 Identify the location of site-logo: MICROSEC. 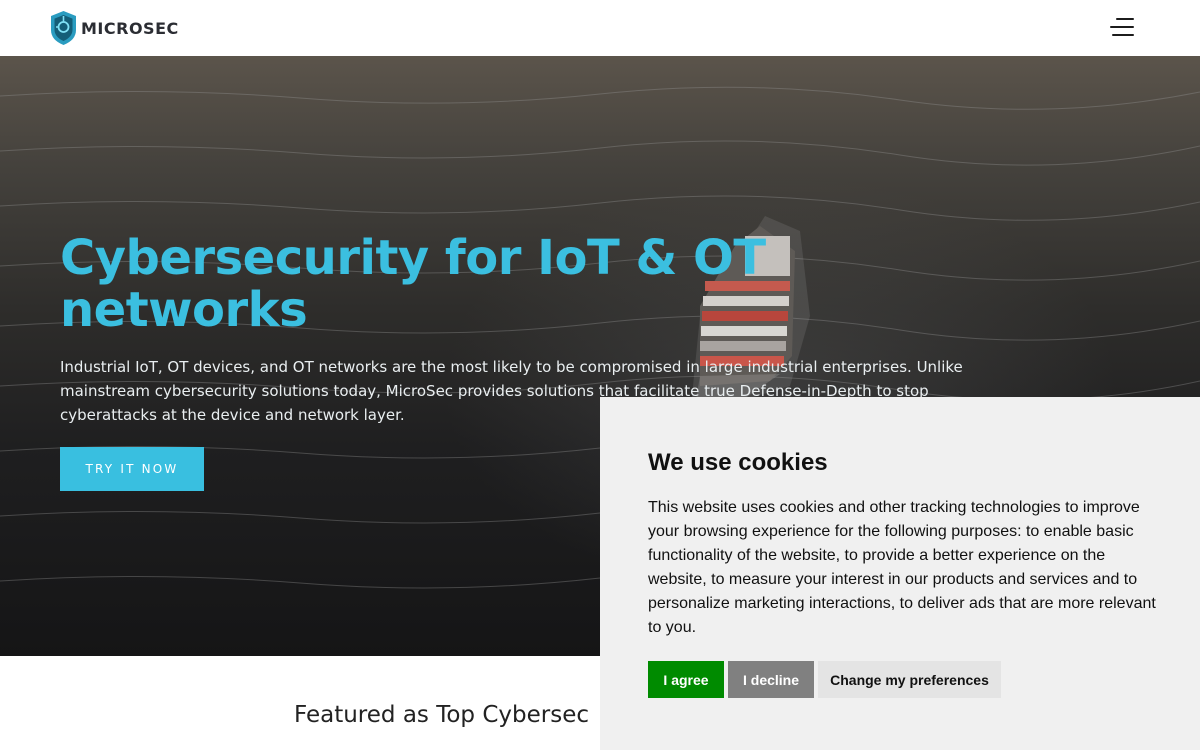
(114, 28).